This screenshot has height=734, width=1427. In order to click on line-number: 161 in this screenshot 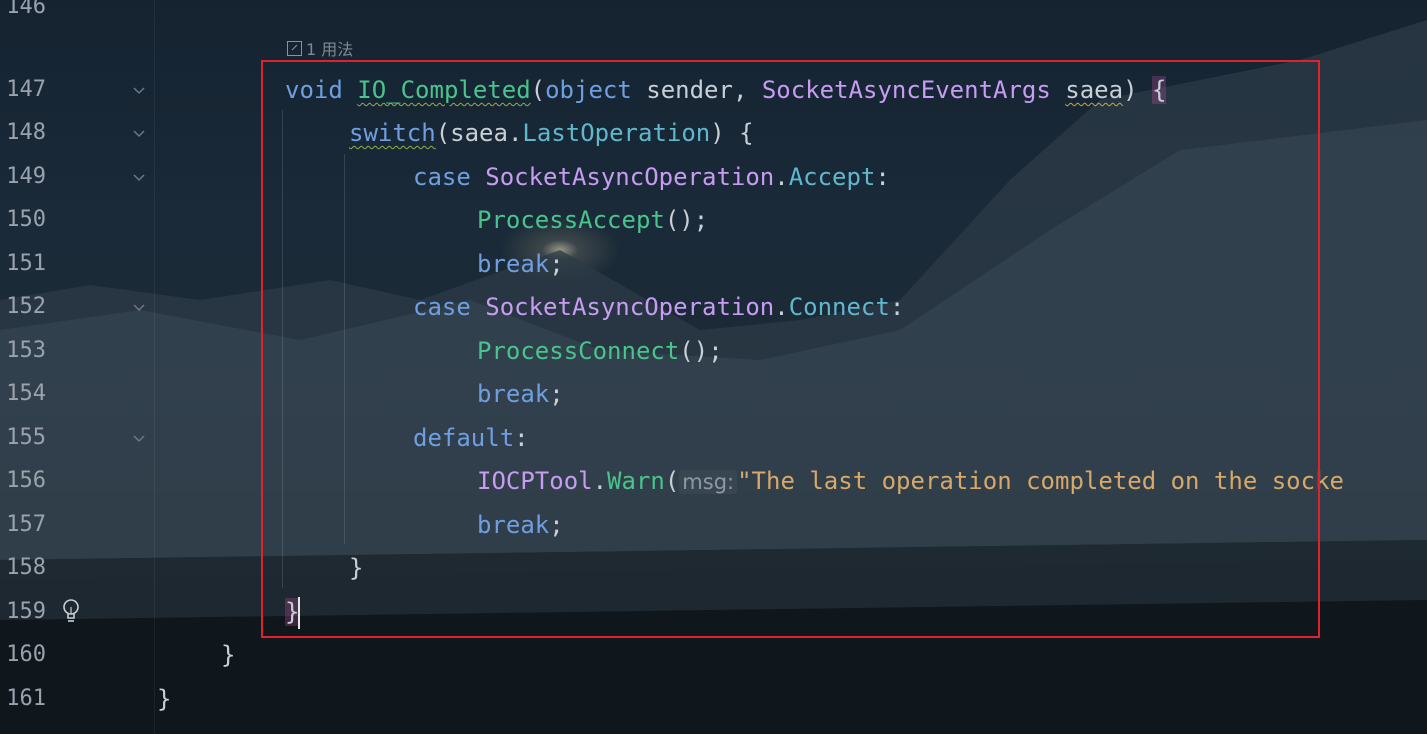, I will do `click(26, 698)`.